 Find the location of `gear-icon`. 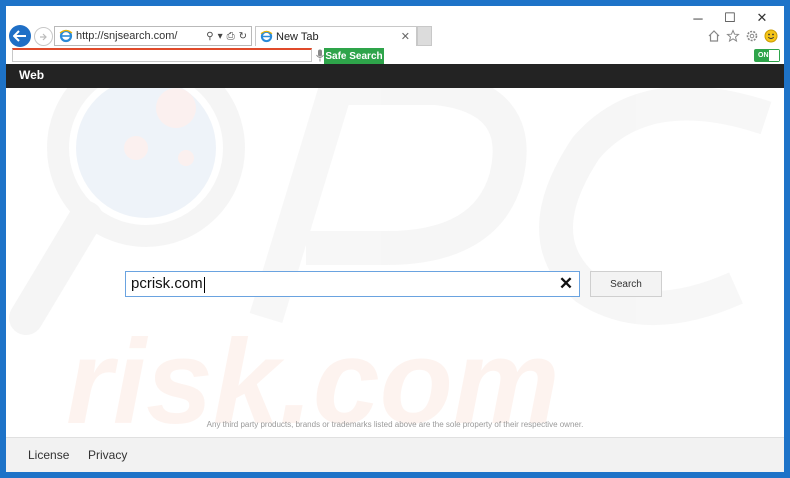

gear-icon is located at coordinates (751, 35).